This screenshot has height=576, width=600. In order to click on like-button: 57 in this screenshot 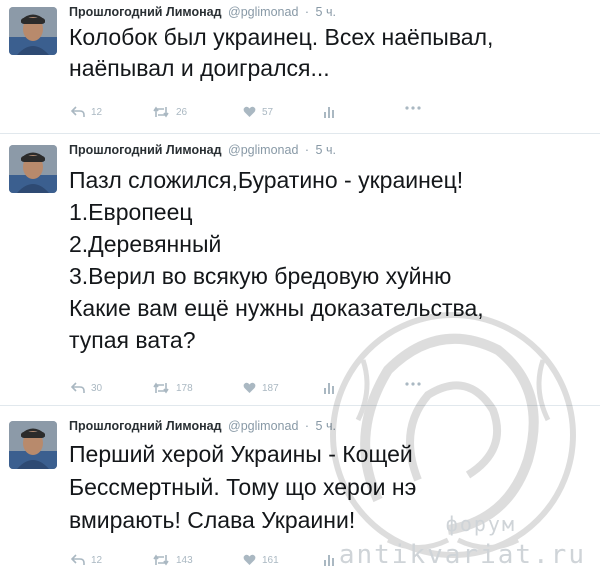, I will do `click(258, 112)`.